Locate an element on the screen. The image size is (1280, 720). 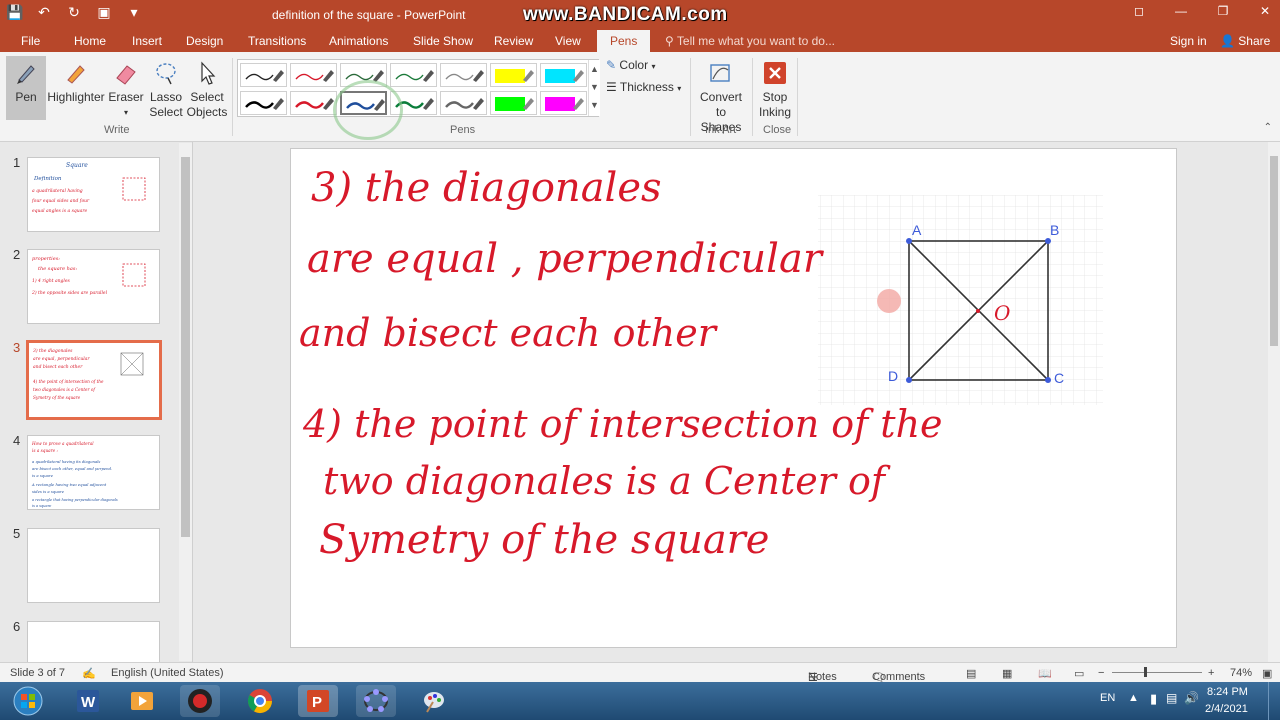
language-indicator: English (United States) is located at coordinates (167, 673).